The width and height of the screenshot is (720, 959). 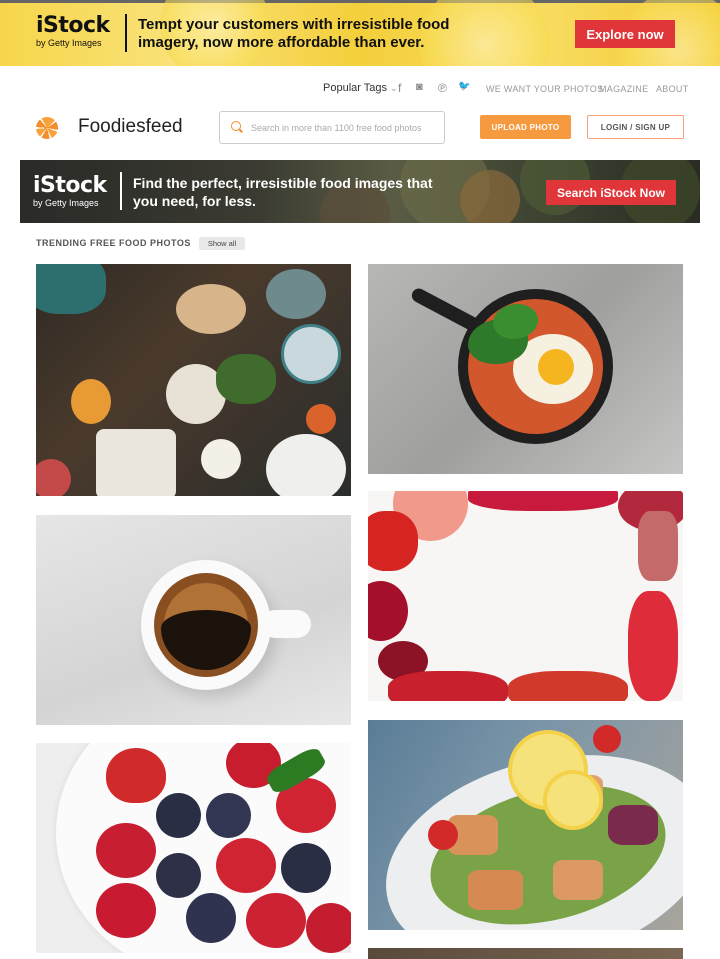 I want to click on photo-egg-skillet, so click(x=525, y=369).